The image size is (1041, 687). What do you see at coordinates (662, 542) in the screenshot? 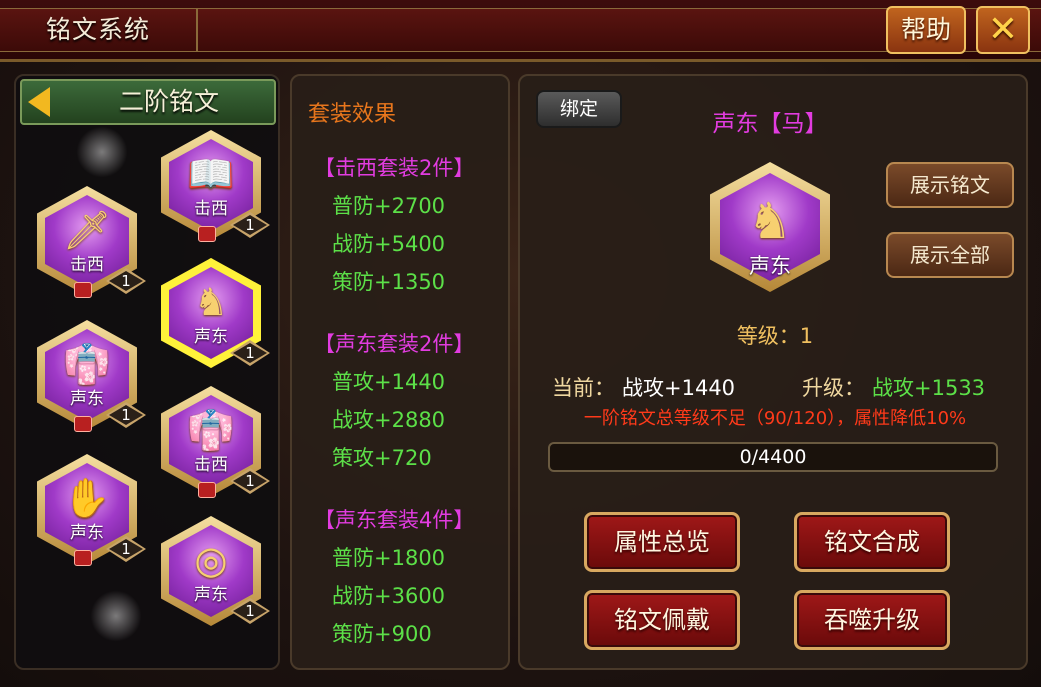
I see `attribute-overview-button: 属性总览` at bounding box center [662, 542].